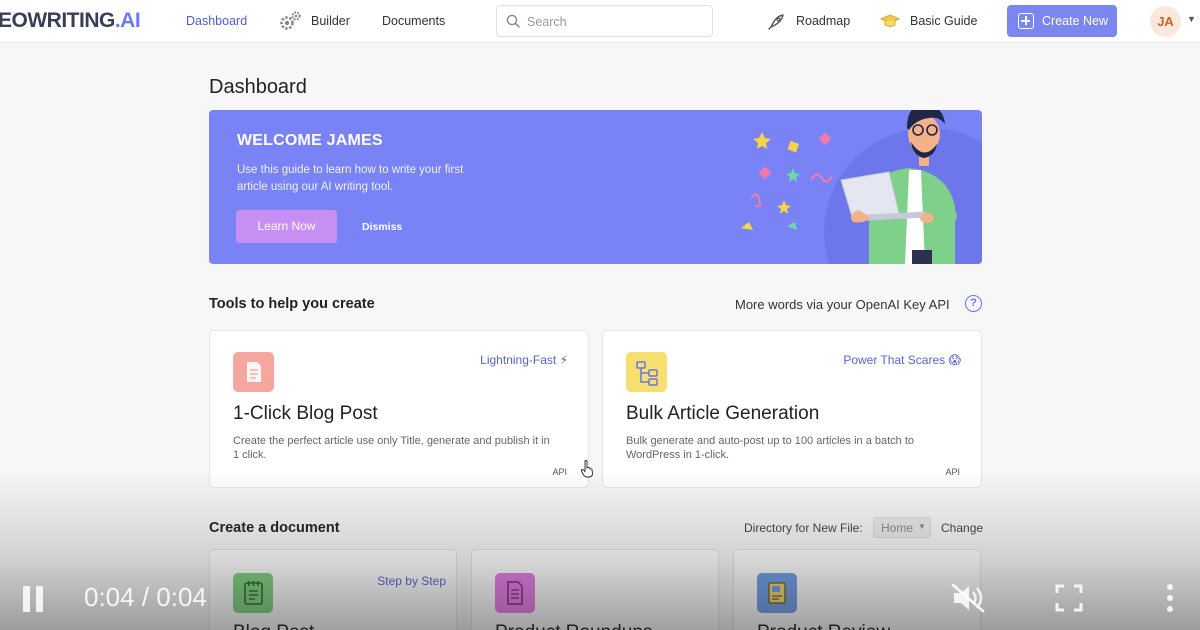  What do you see at coordinates (292, 304) in the screenshot?
I see `tools-section-title: Tools to help you create` at bounding box center [292, 304].